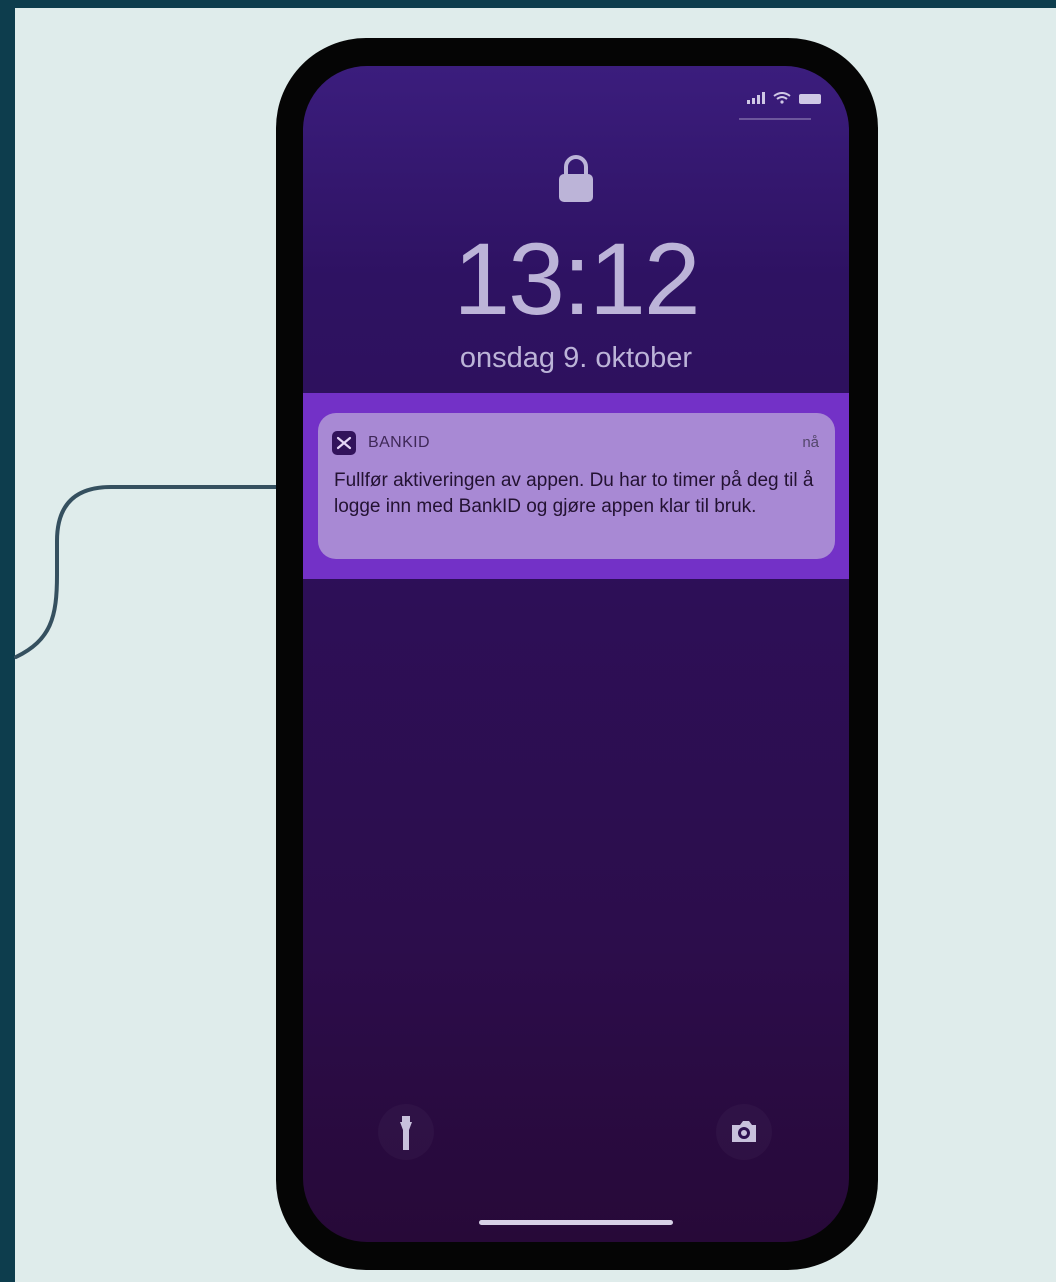 This screenshot has height=1282, width=1056. Describe the element at coordinates (810, 442) in the screenshot. I see `notification-time: nå` at that location.